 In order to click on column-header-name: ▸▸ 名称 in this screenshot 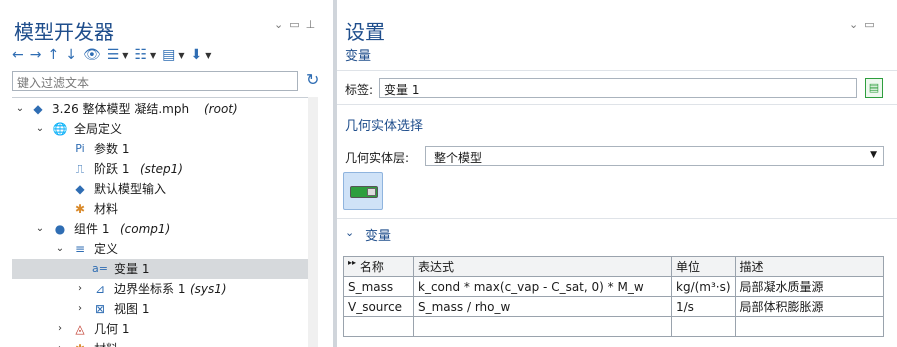, I will do `click(378, 266)`.